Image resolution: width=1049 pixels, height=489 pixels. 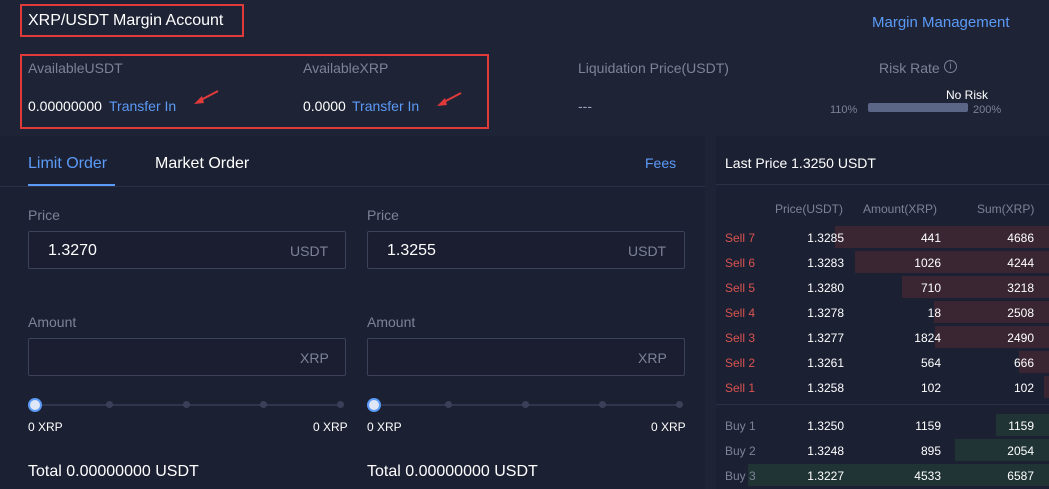 I want to click on sell-sum-cell: 3218, so click(x=1020, y=288).